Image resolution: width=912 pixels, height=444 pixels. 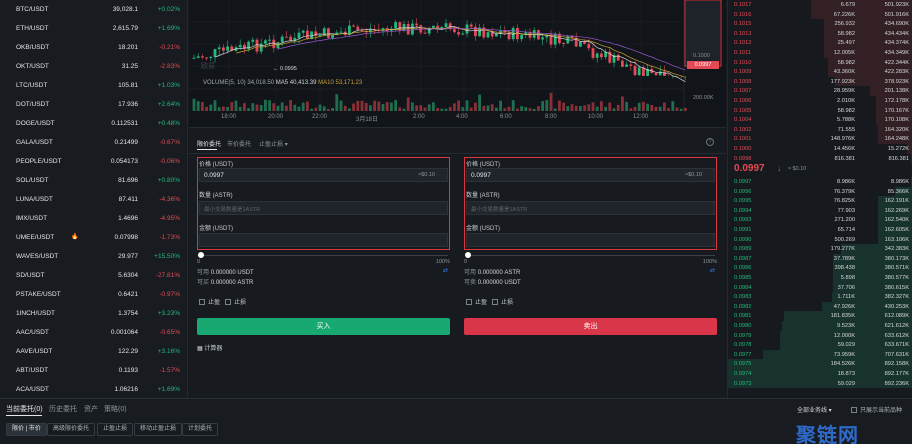 What do you see at coordinates (34, 351) in the screenshot?
I see `market-symbol: AAVE/USDT` at bounding box center [34, 351].